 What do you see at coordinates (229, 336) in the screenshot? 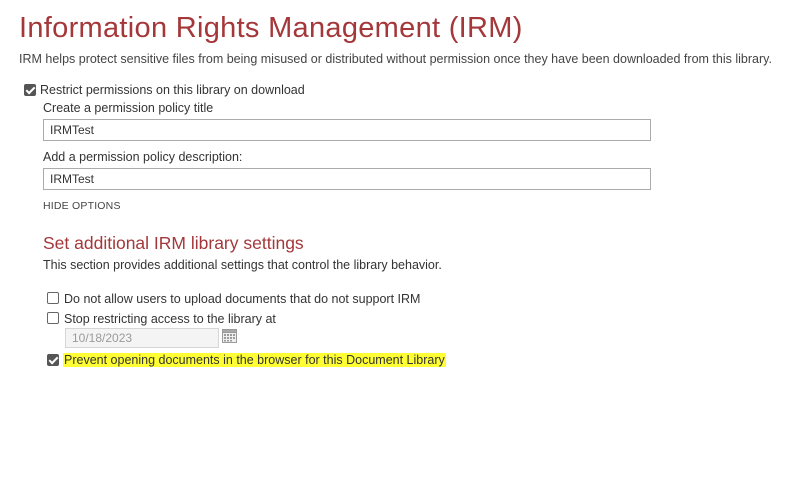
I see `calendar-icon` at bounding box center [229, 336].